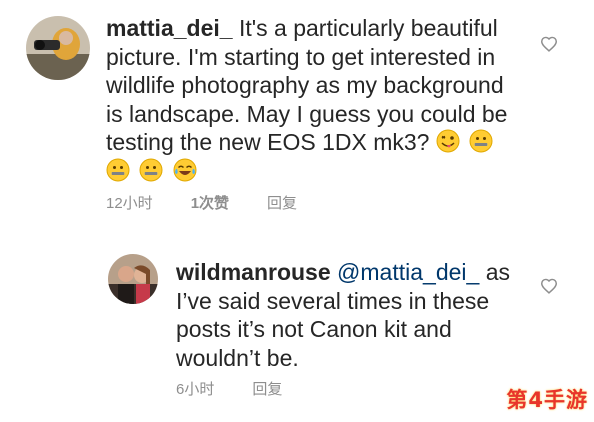 The image size is (594, 422). Describe the element at coordinates (210, 202) in the screenshot. I see `comment-like-count: 1次赞` at that location.